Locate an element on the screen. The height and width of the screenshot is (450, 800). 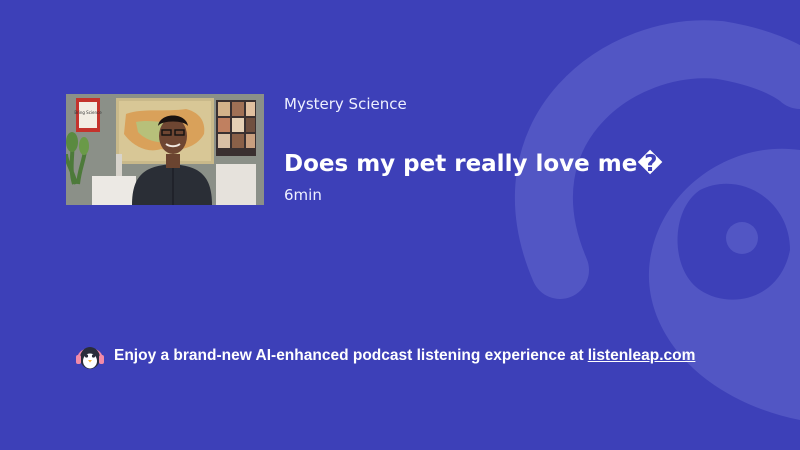
thumbnail-image: Bring Science is located at coordinates (165, 149).